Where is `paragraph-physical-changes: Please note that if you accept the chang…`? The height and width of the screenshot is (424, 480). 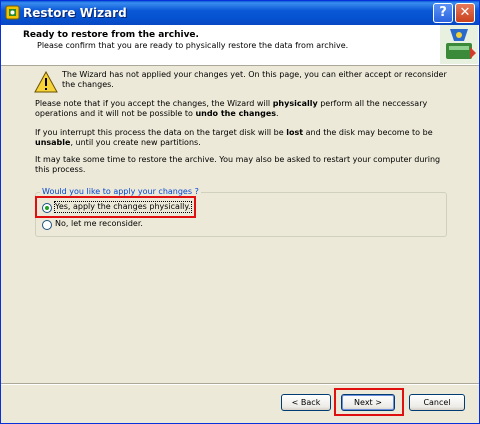
paragraph-physical-changes: Please note that if you accept the chang… is located at coordinates (231, 108).